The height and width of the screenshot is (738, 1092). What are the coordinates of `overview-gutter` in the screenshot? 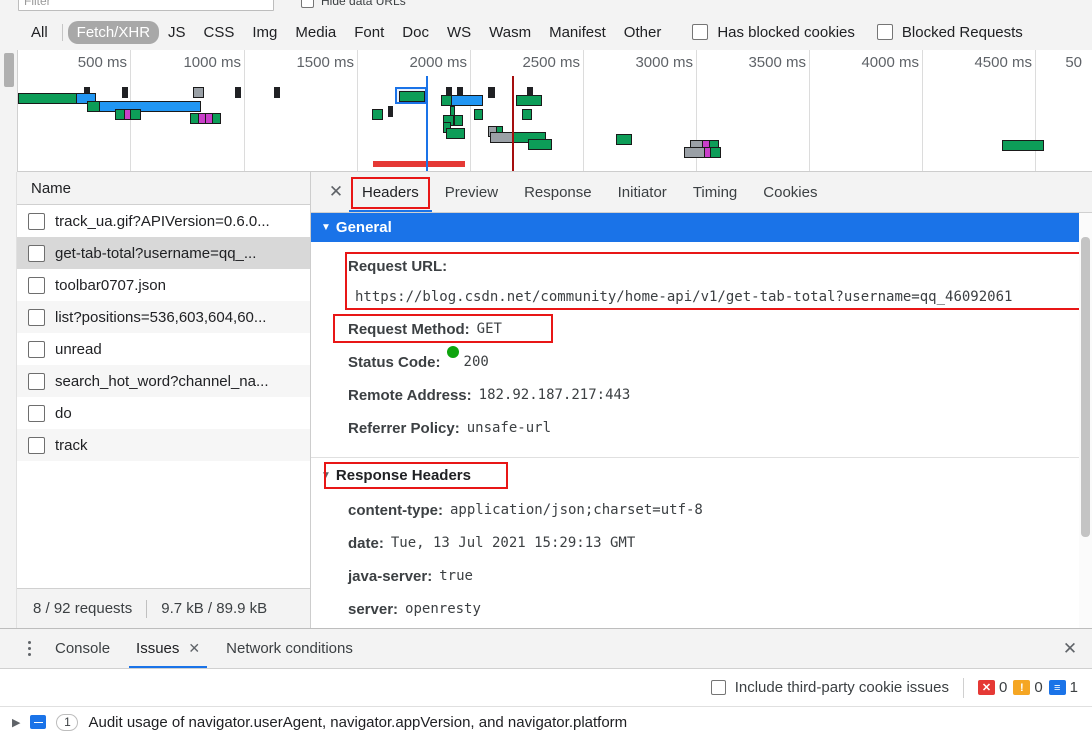 It's located at (9, 111).